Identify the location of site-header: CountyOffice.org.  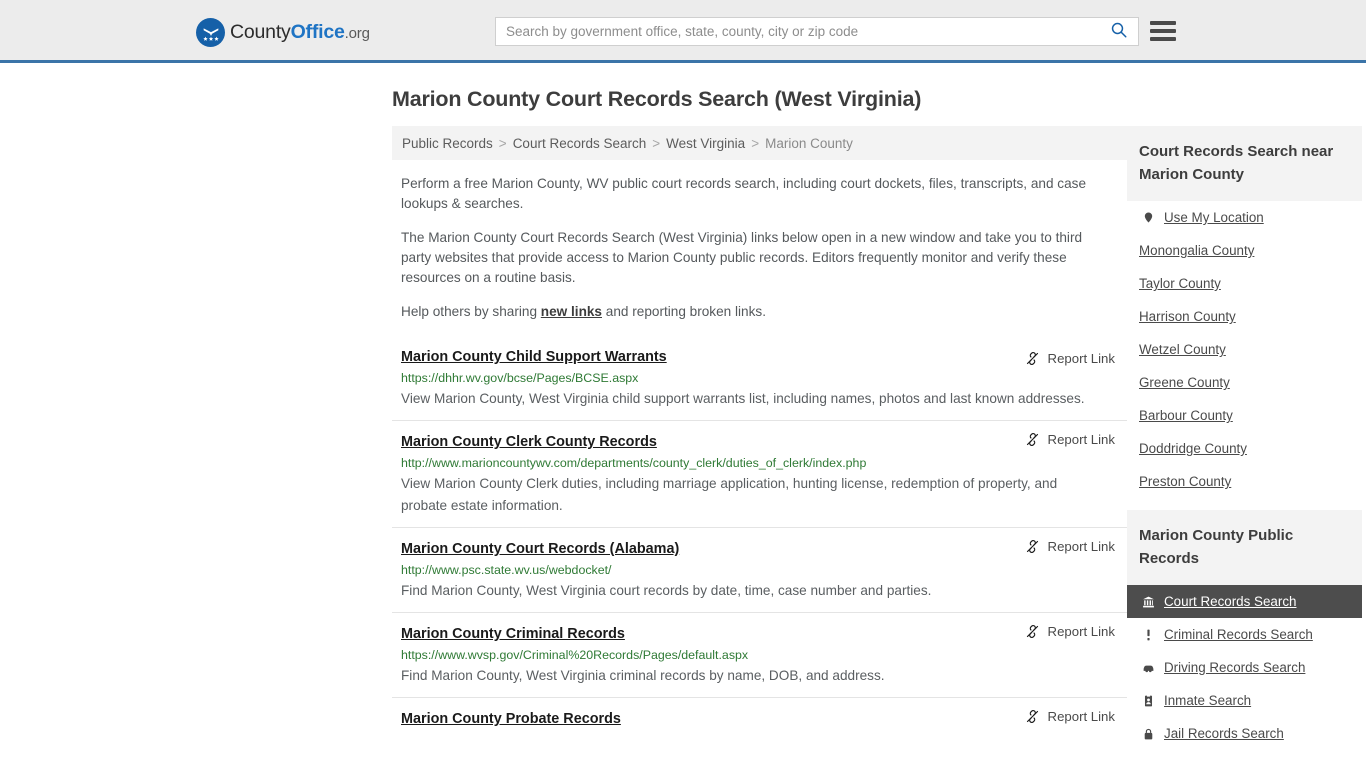
(683, 31).